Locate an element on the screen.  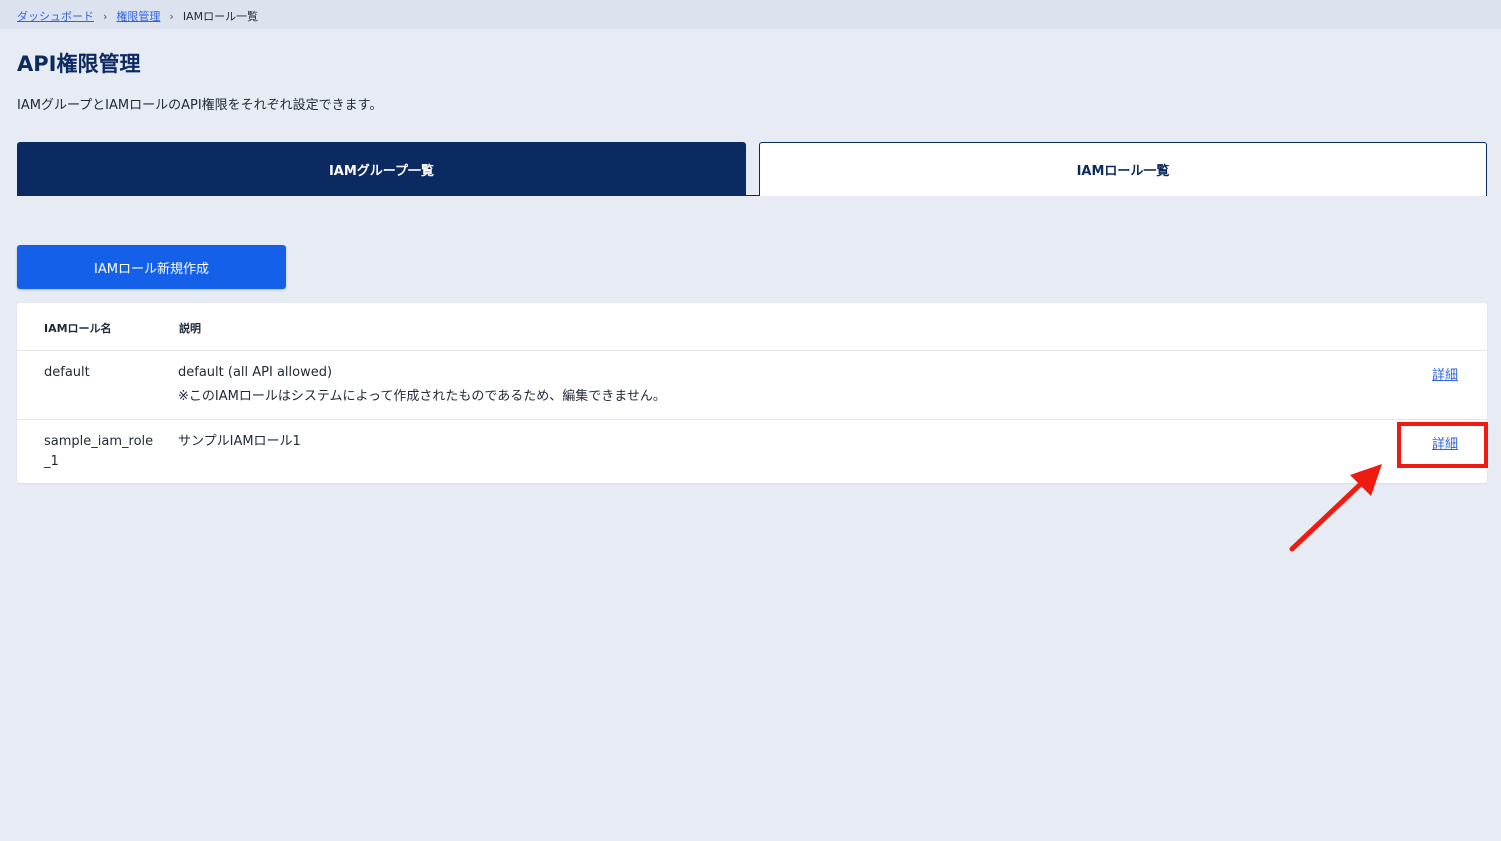
tab-iam-groups-label: IAMグループ一覧 is located at coordinates (381, 171).